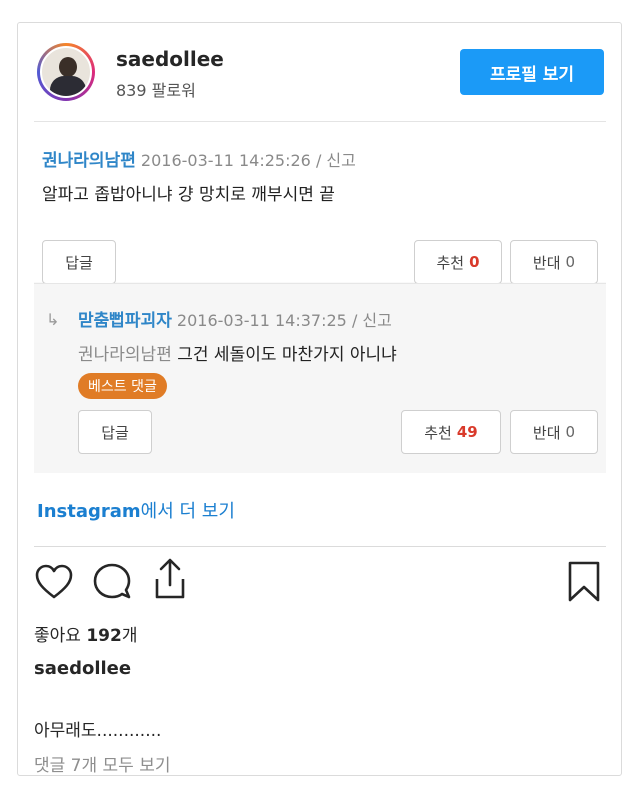  I want to click on likes-suffix: 개, so click(129, 636).